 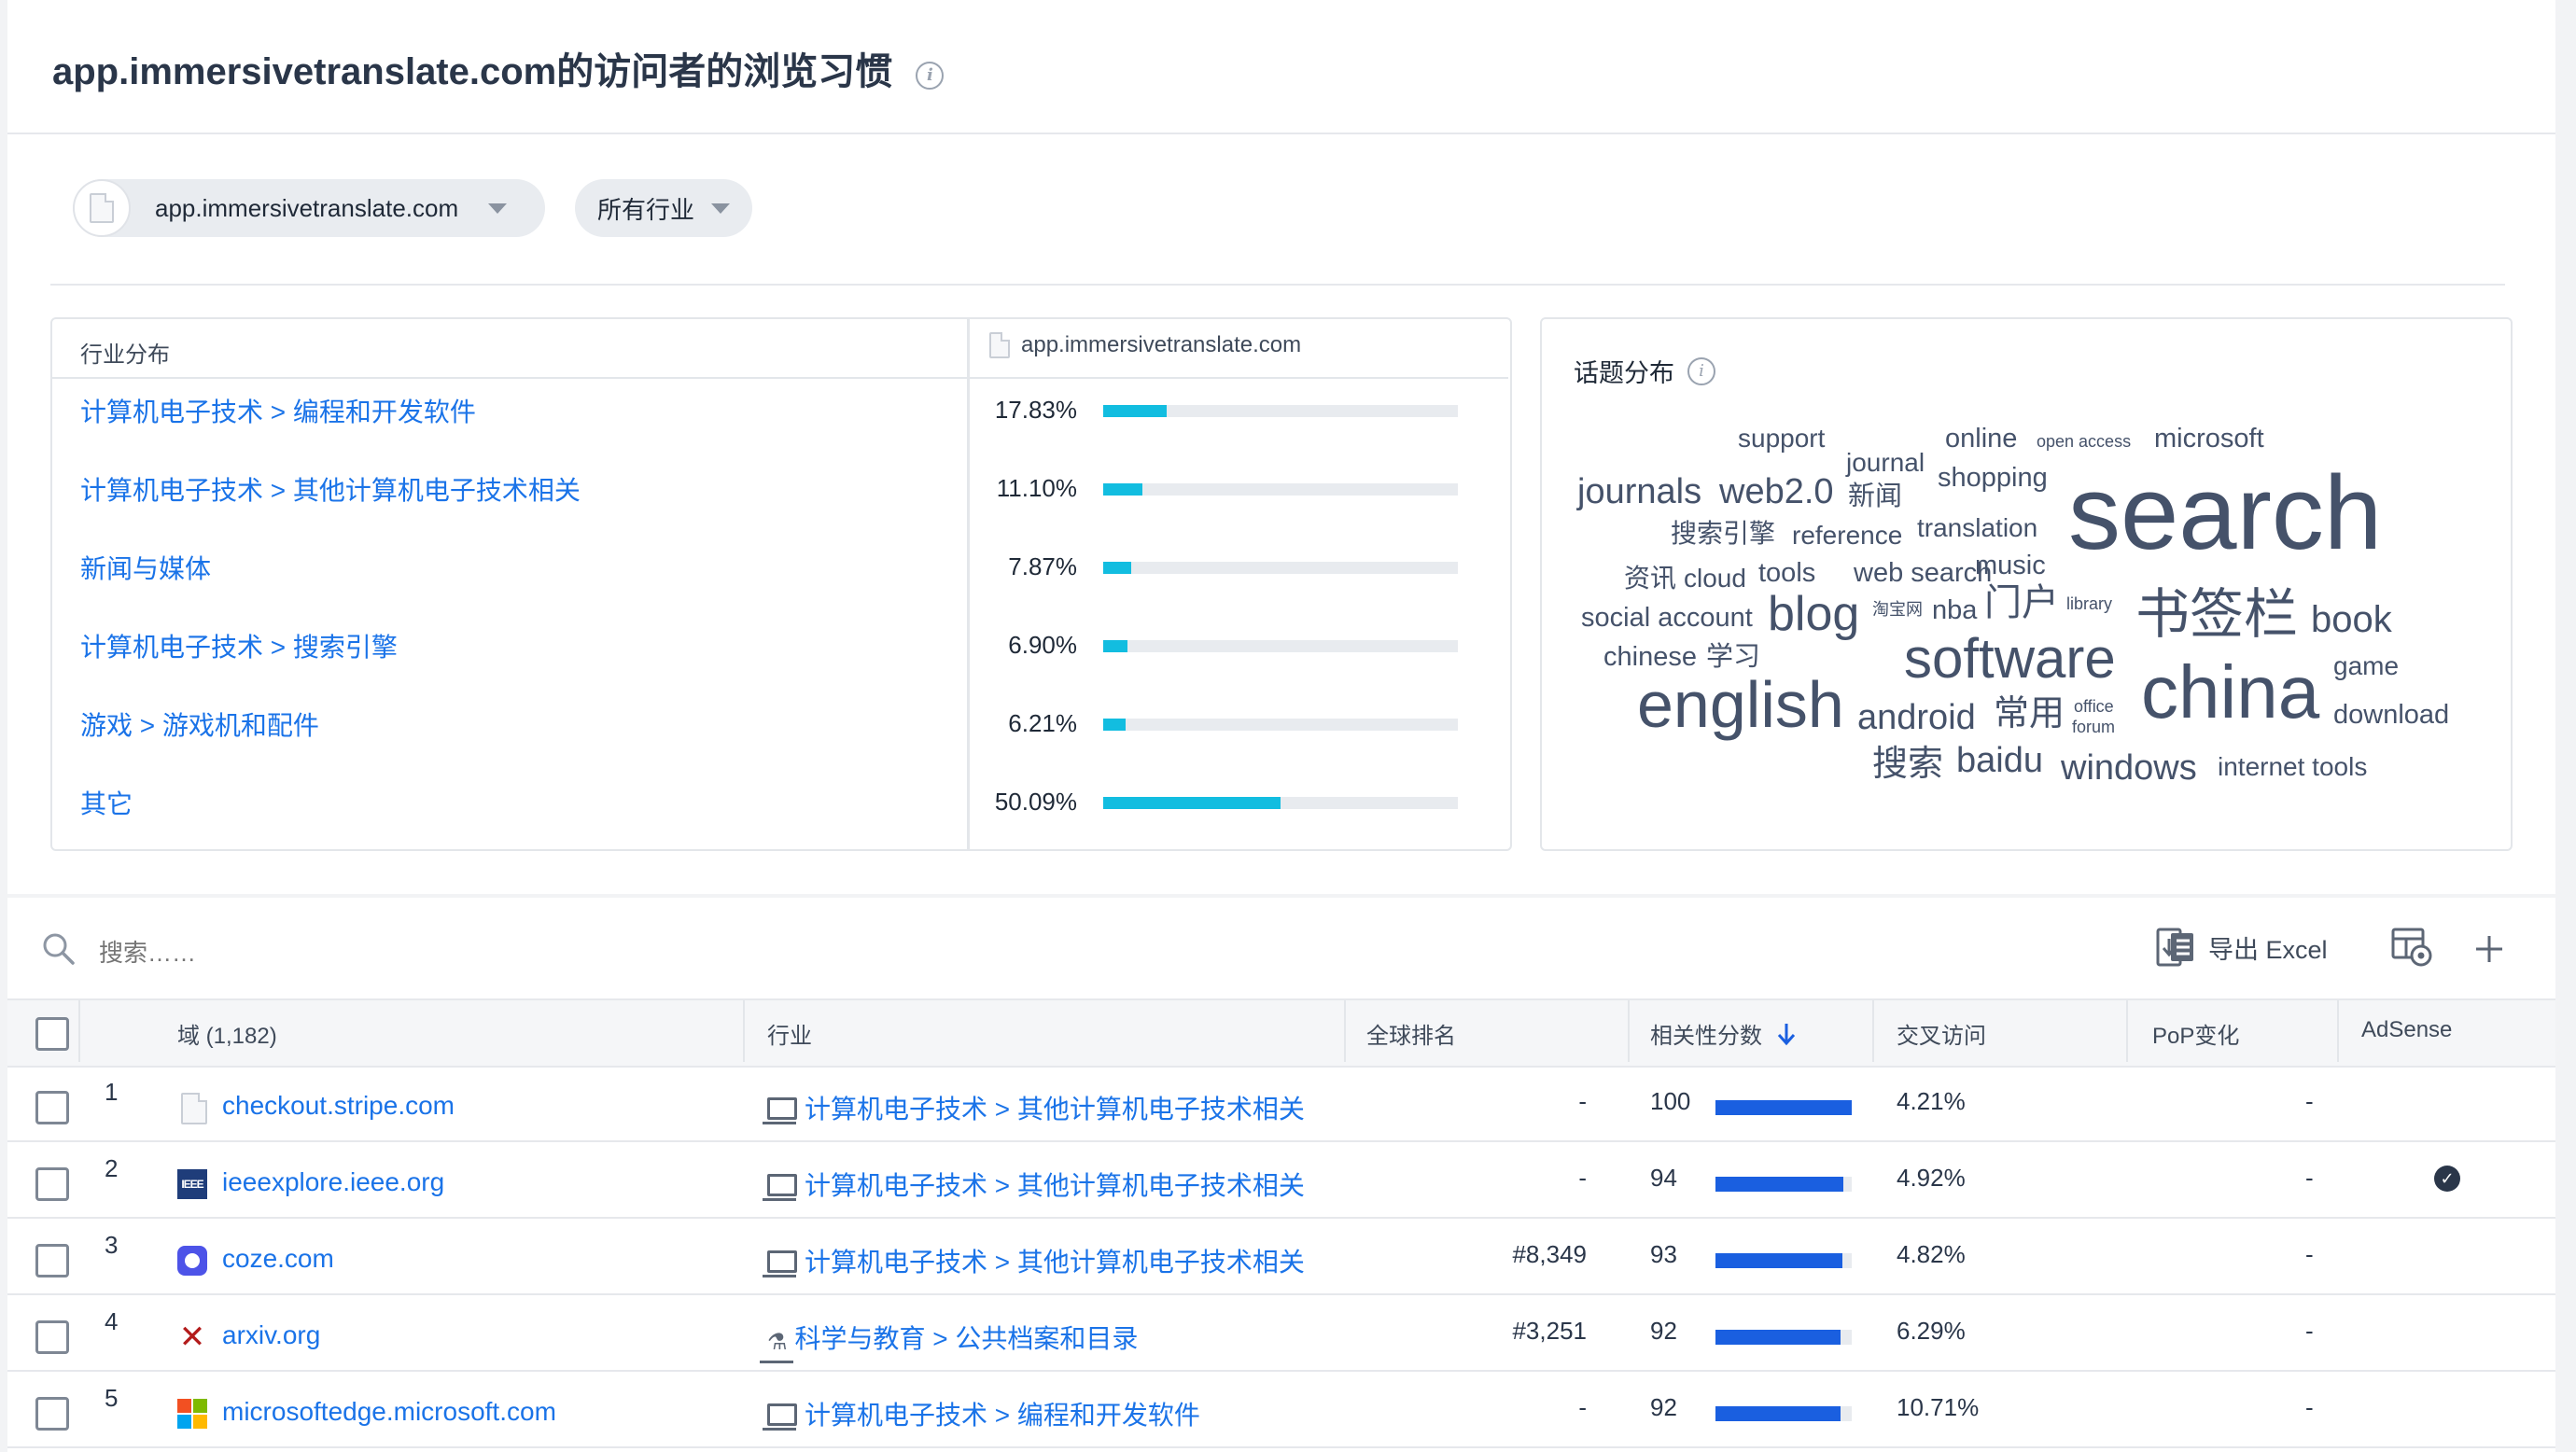 What do you see at coordinates (338, 1106) in the screenshot?
I see `row-domain-link: checkout.stripe.com` at bounding box center [338, 1106].